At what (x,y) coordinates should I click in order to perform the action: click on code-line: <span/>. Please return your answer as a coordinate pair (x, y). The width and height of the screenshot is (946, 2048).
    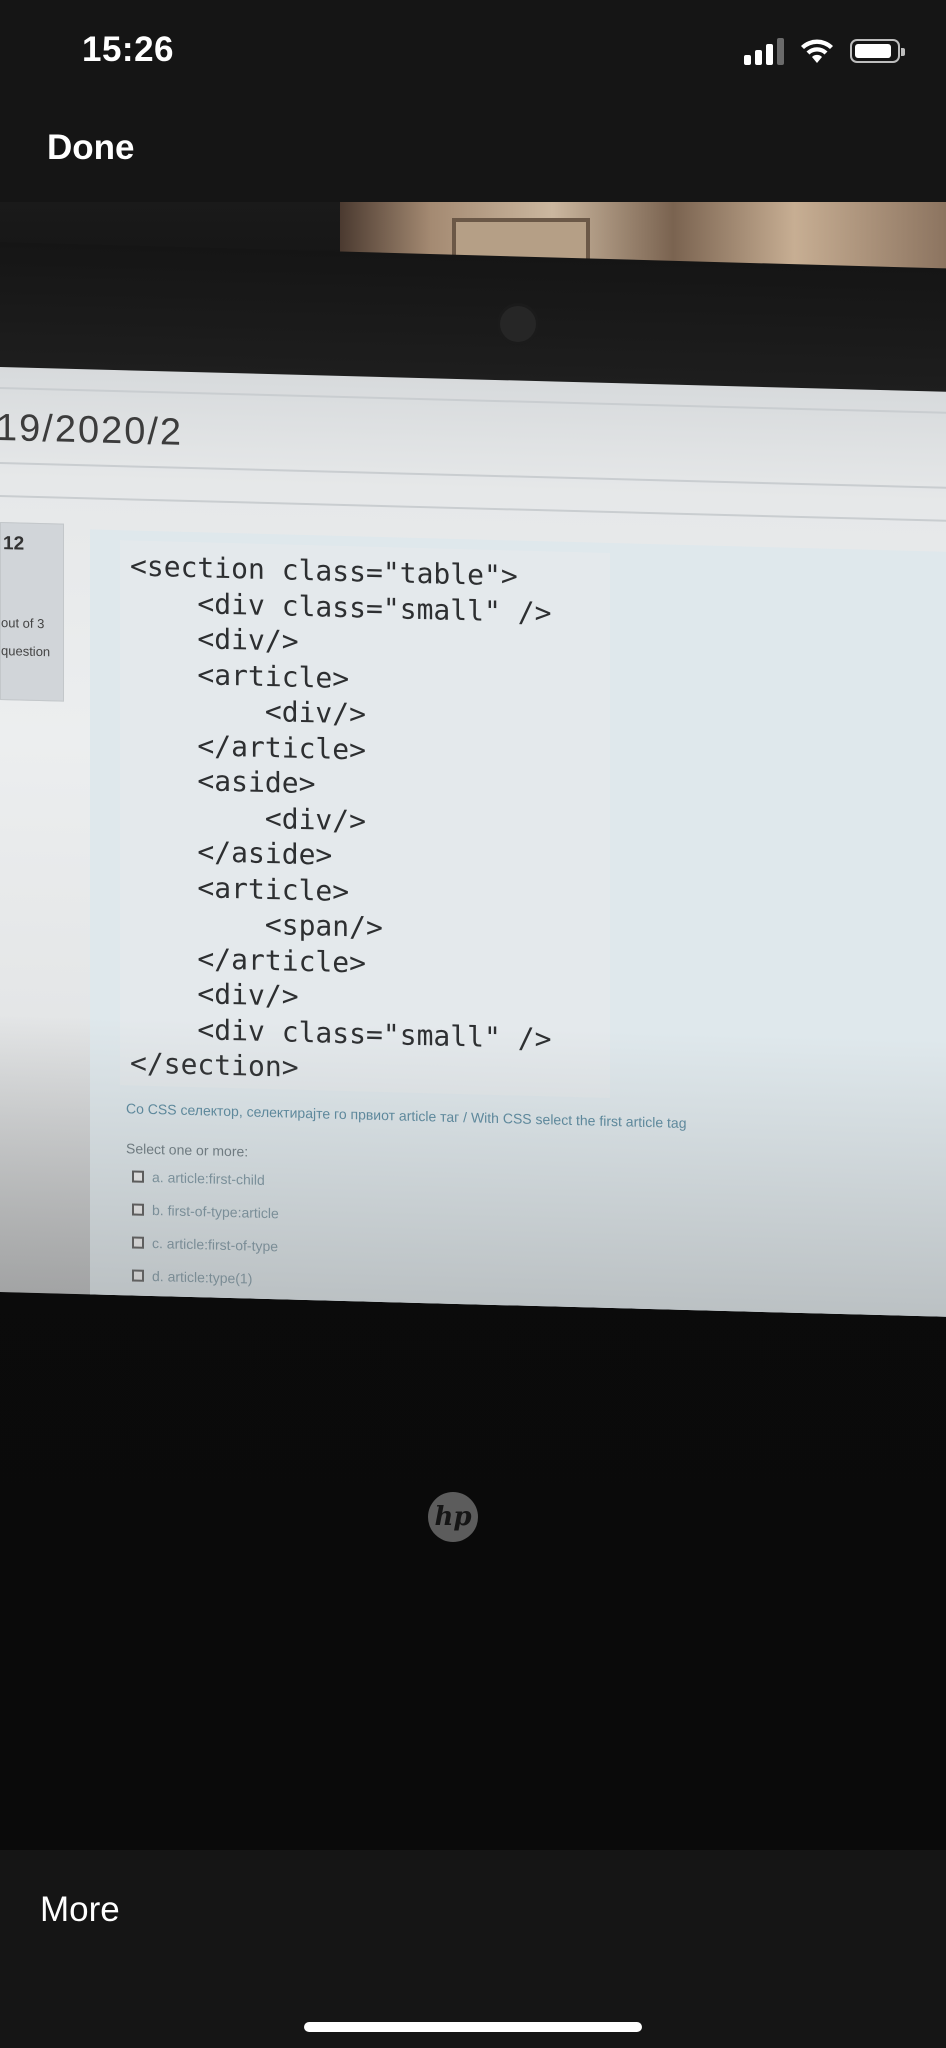
    Looking at the image, I should click on (256, 924).